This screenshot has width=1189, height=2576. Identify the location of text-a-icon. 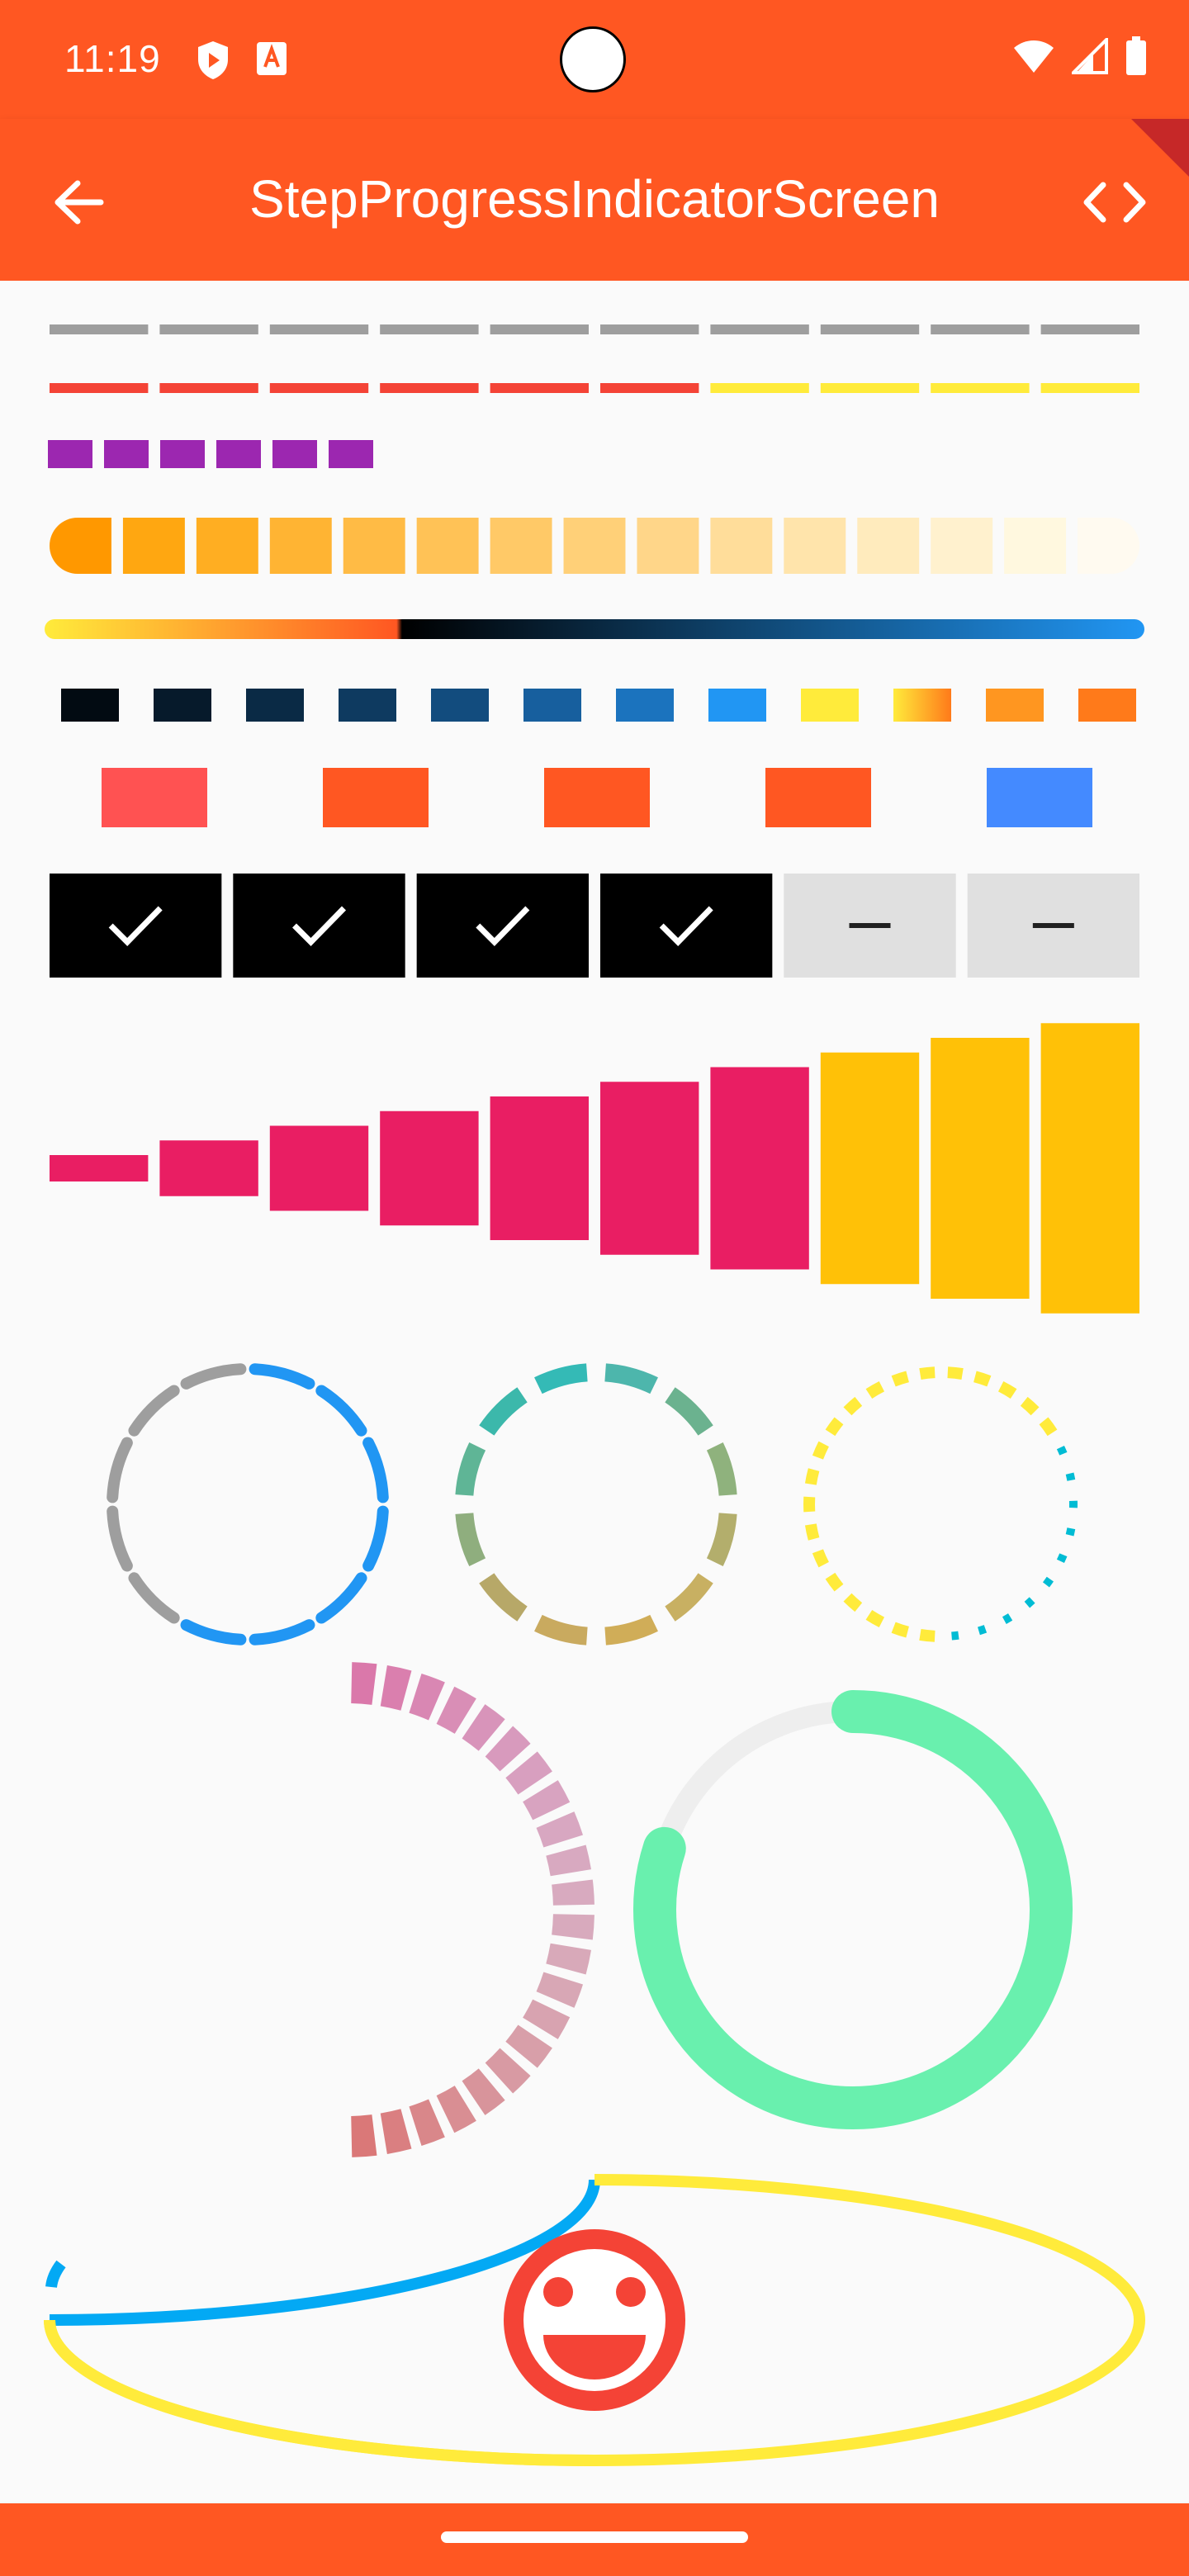
(272, 58).